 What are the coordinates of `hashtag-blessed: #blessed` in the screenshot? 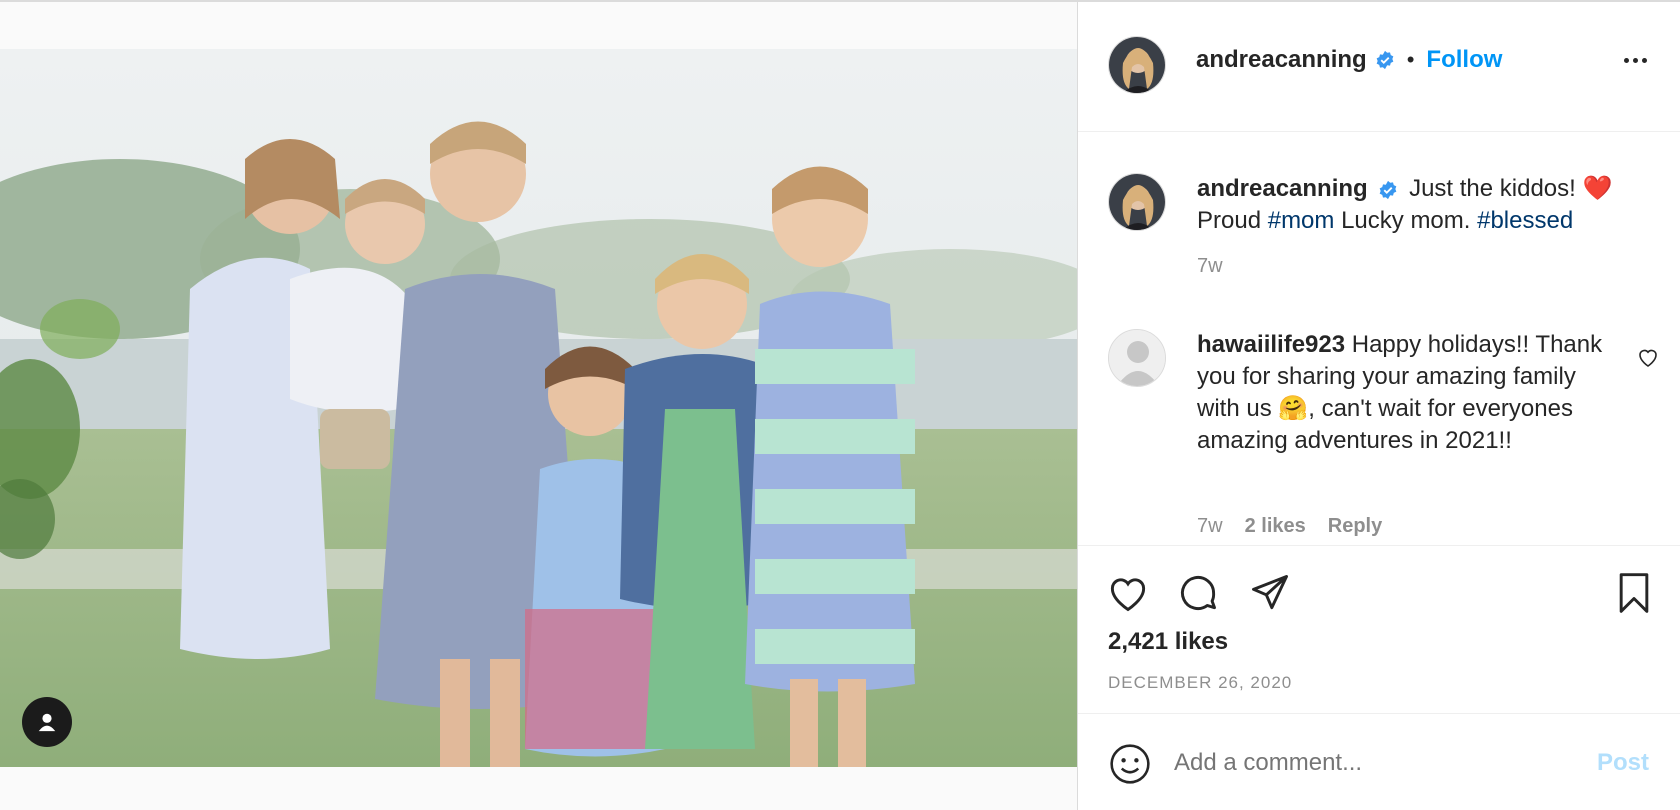 It's located at (1525, 220).